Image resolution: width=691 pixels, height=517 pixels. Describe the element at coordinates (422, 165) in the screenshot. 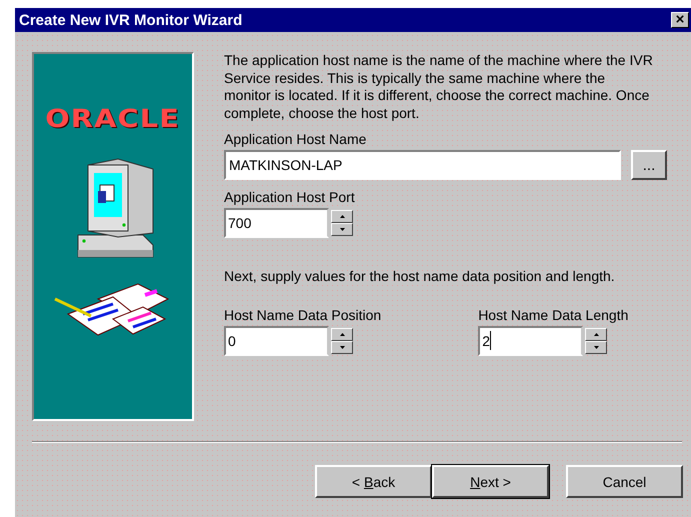

I see `host-name-field: MATKINSON-LAP` at that location.